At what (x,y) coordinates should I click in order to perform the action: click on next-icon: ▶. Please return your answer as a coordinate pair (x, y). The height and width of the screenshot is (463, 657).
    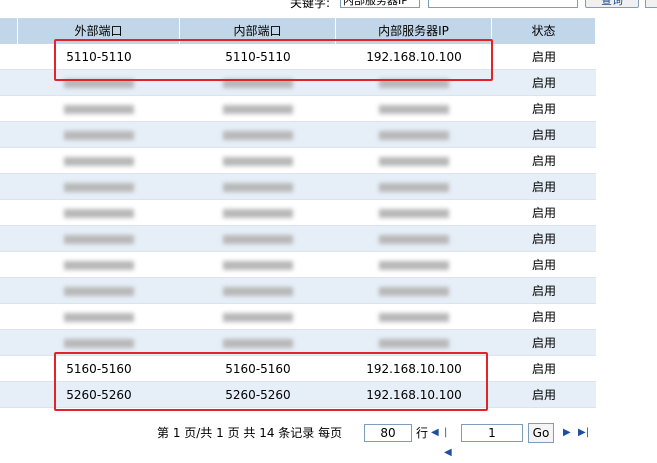
    Looking at the image, I should click on (567, 433).